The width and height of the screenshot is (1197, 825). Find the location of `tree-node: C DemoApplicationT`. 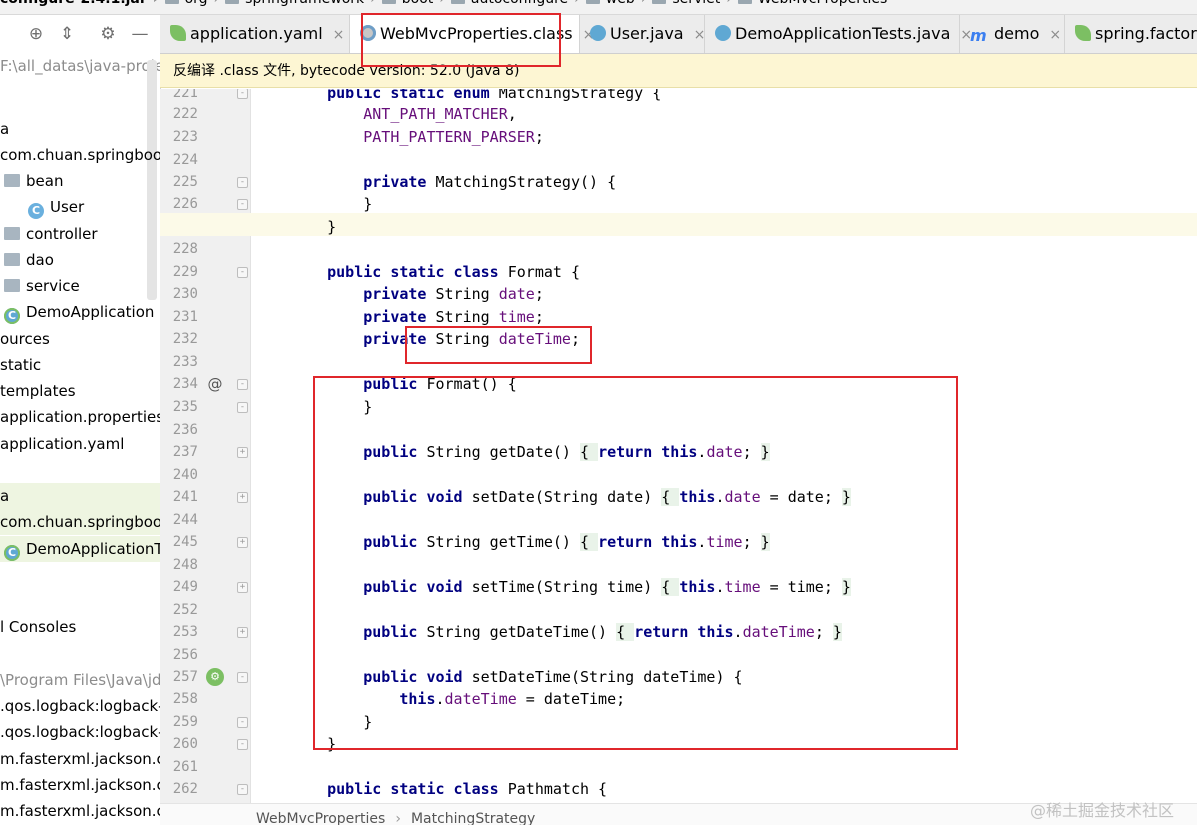

tree-node: C DemoApplicationT is located at coordinates (80, 549).